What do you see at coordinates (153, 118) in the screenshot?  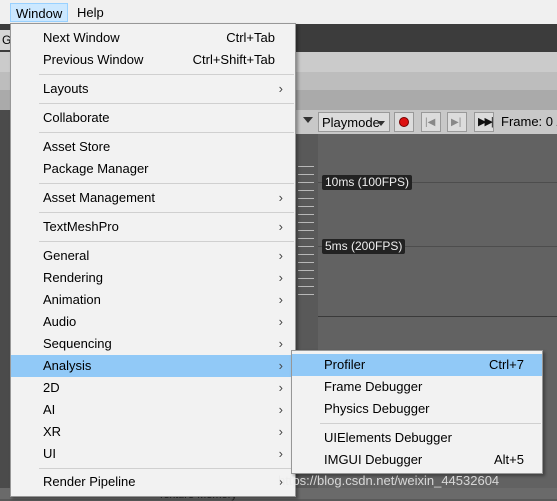 I see `menu-item-collaborate: Collaborate` at bounding box center [153, 118].